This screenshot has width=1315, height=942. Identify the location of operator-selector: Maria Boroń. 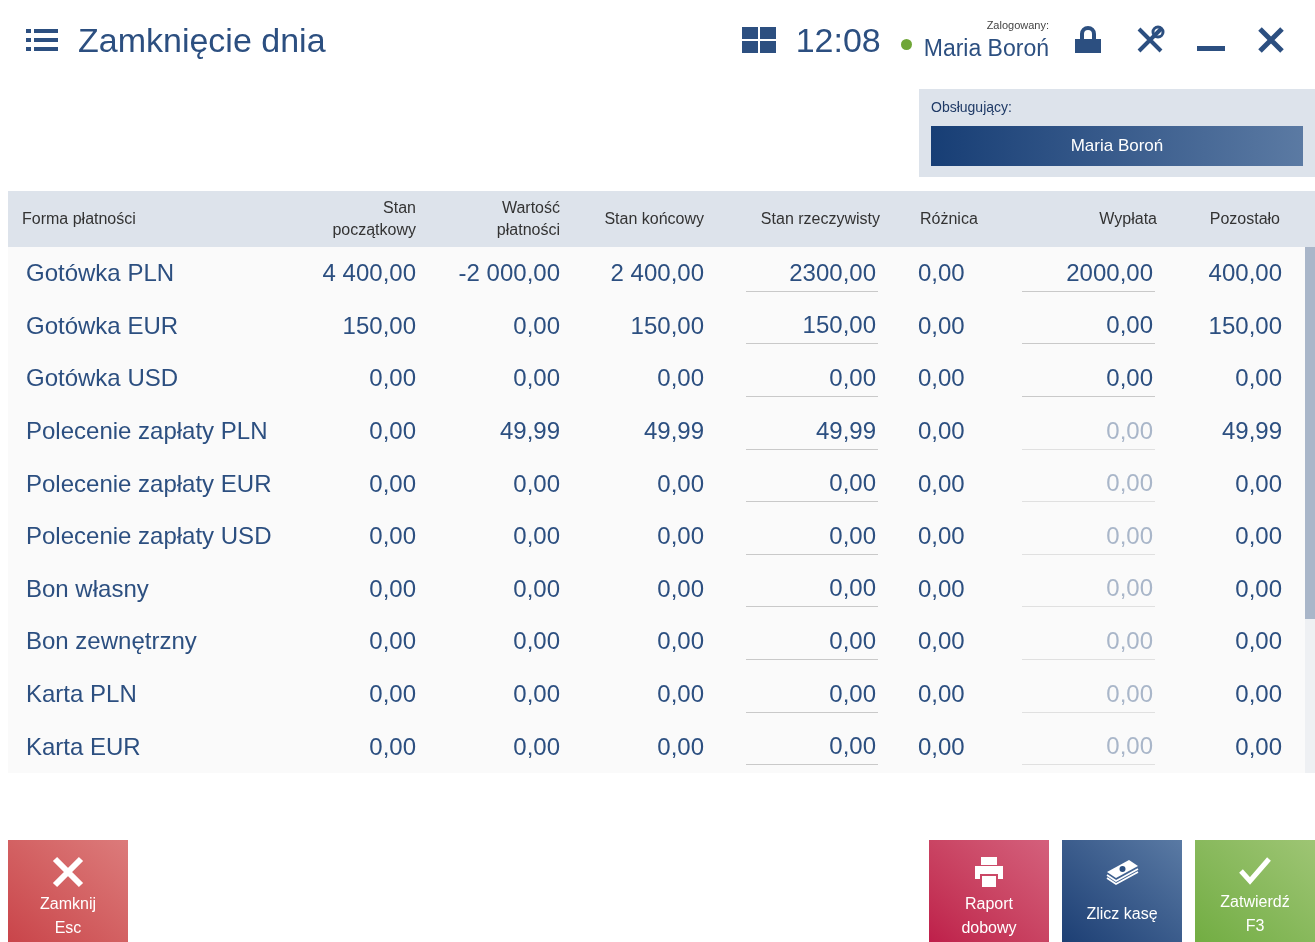
(1117, 146).